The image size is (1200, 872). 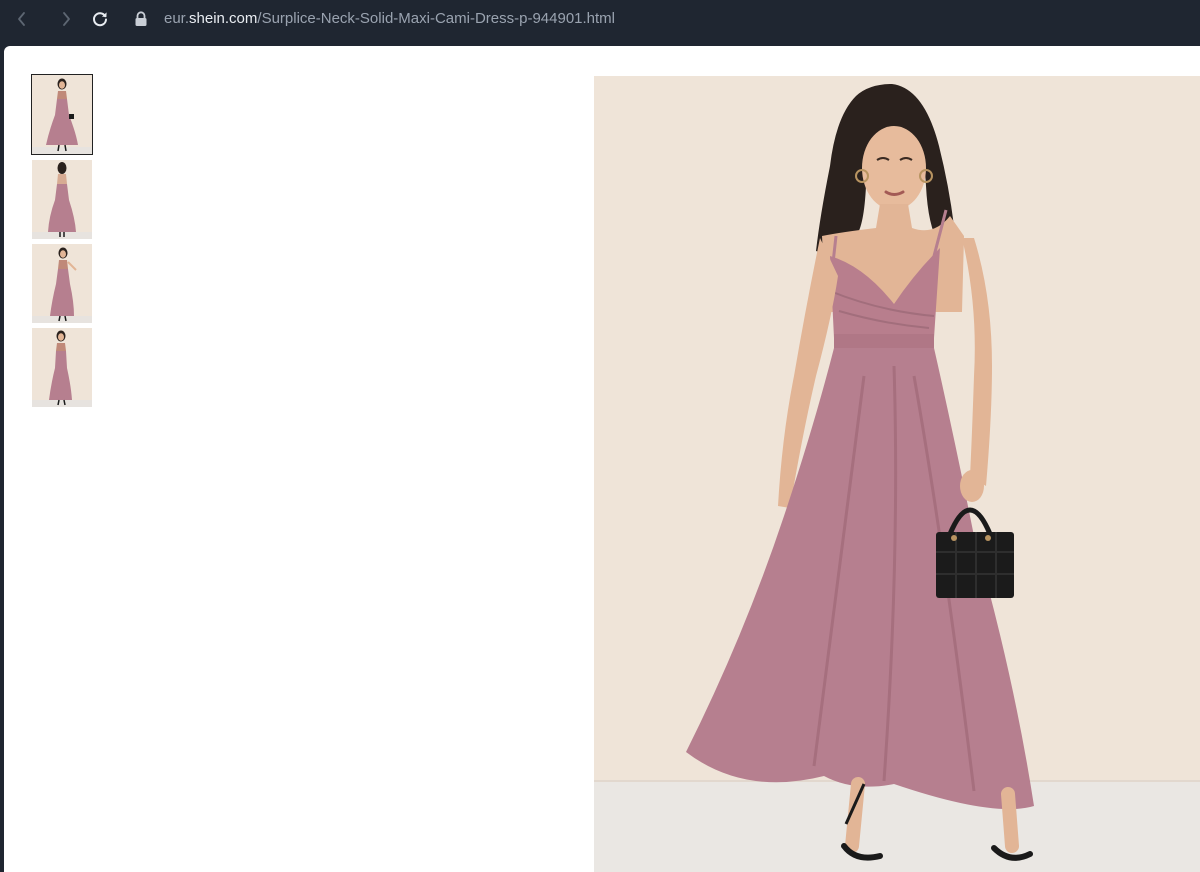 I want to click on forward-button, so click(x=66, y=19).